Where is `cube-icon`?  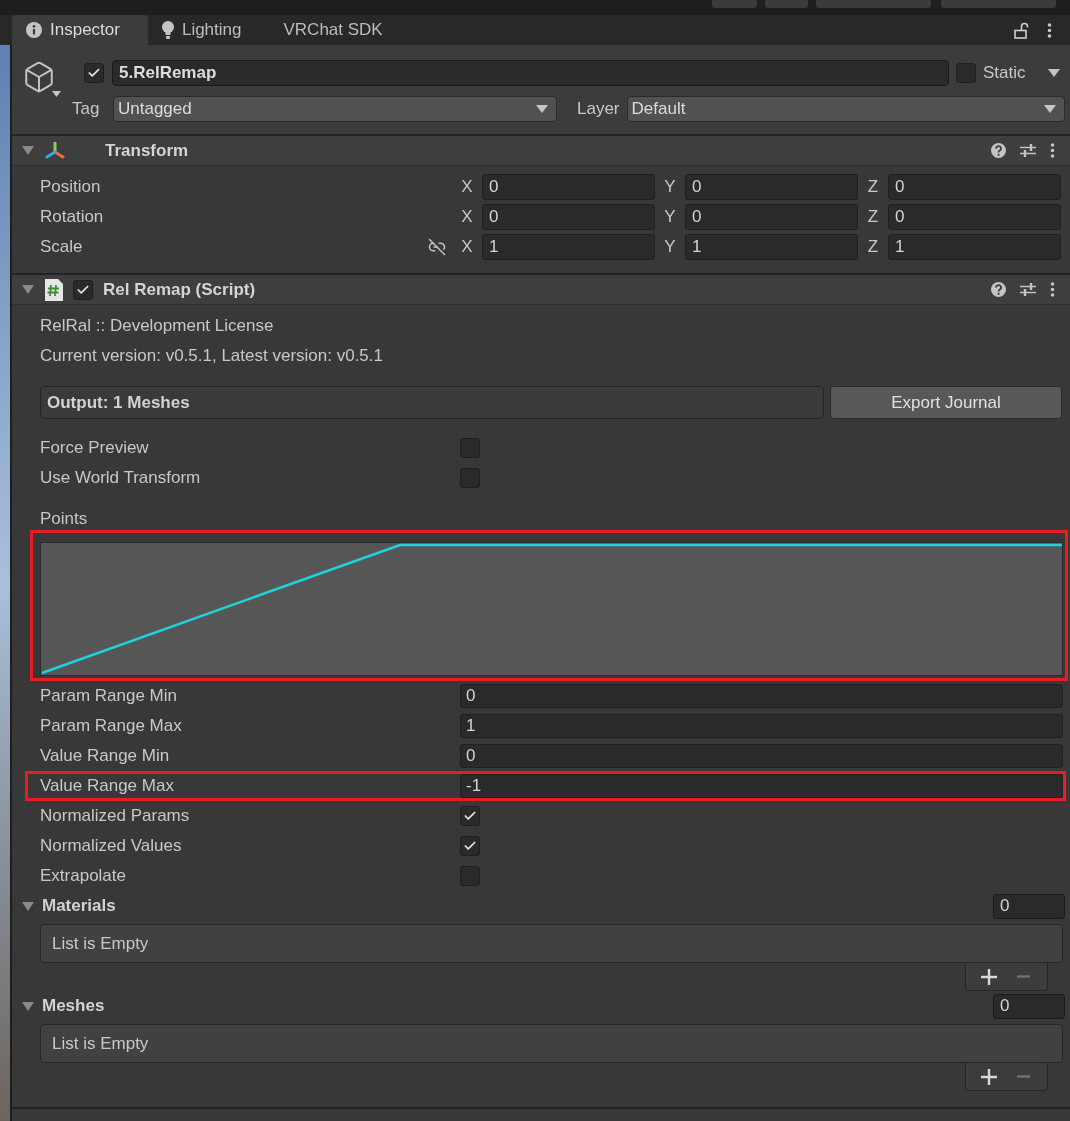 cube-icon is located at coordinates (39, 77).